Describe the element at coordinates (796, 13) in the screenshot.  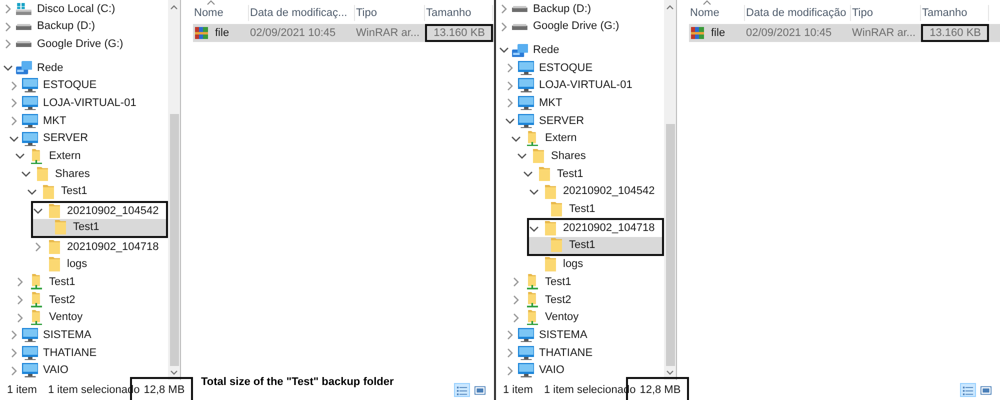
I see `column-header: Data de modificação` at that location.